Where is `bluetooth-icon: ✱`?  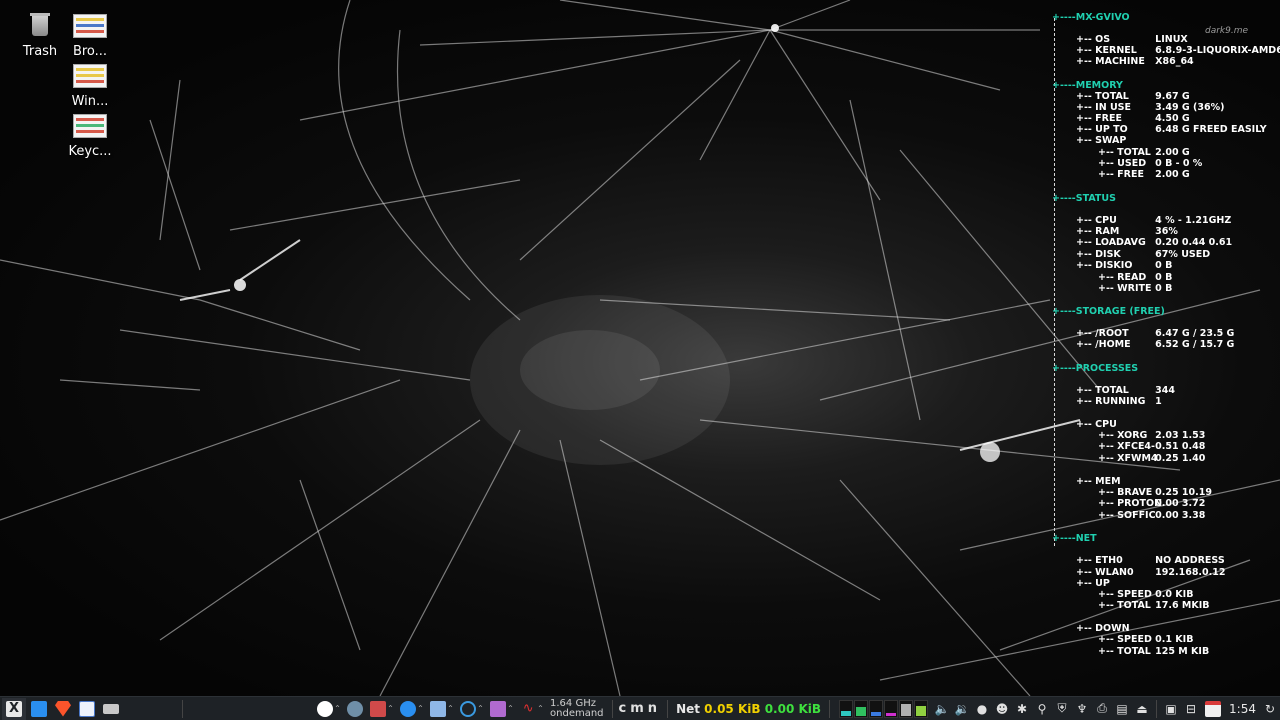
bluetooth-icon: ✱ is located at coordinates (1022, 709).